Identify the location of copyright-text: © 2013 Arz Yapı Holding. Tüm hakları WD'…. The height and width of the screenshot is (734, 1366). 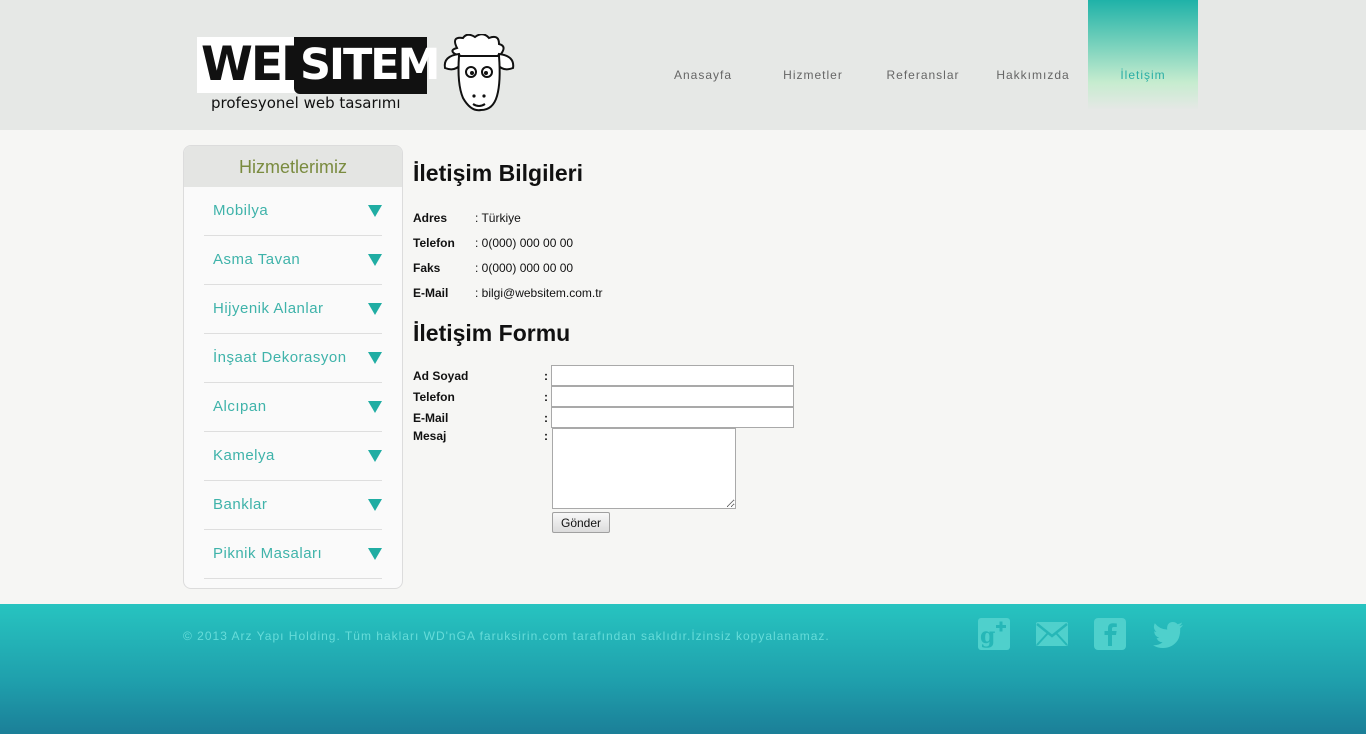
(506, 636).